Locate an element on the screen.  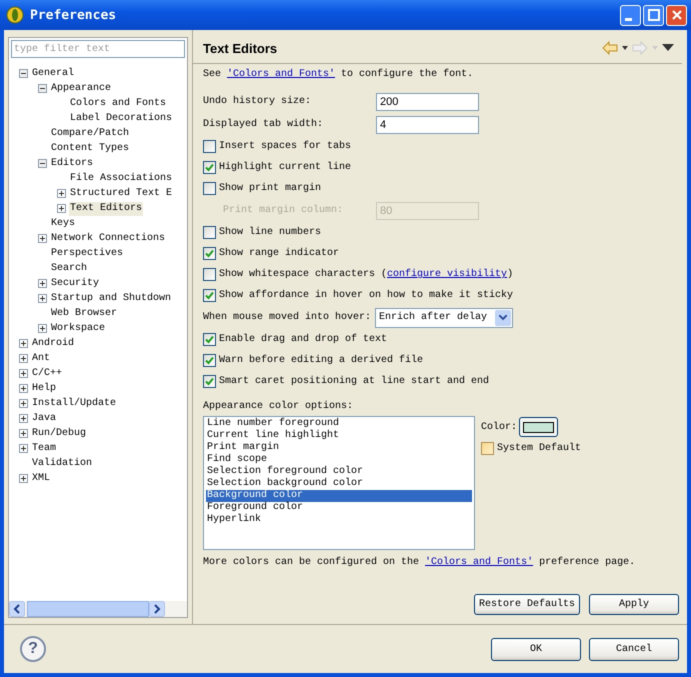
page-button: Restore Defaults is located at coordinates (527, 604).